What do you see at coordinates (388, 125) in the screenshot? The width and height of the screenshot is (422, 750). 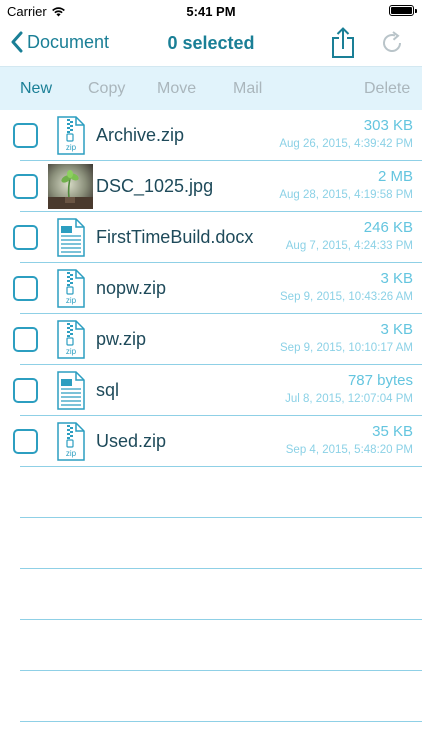 I see `file-size: 303 KB` at bounding box center [388, 125].